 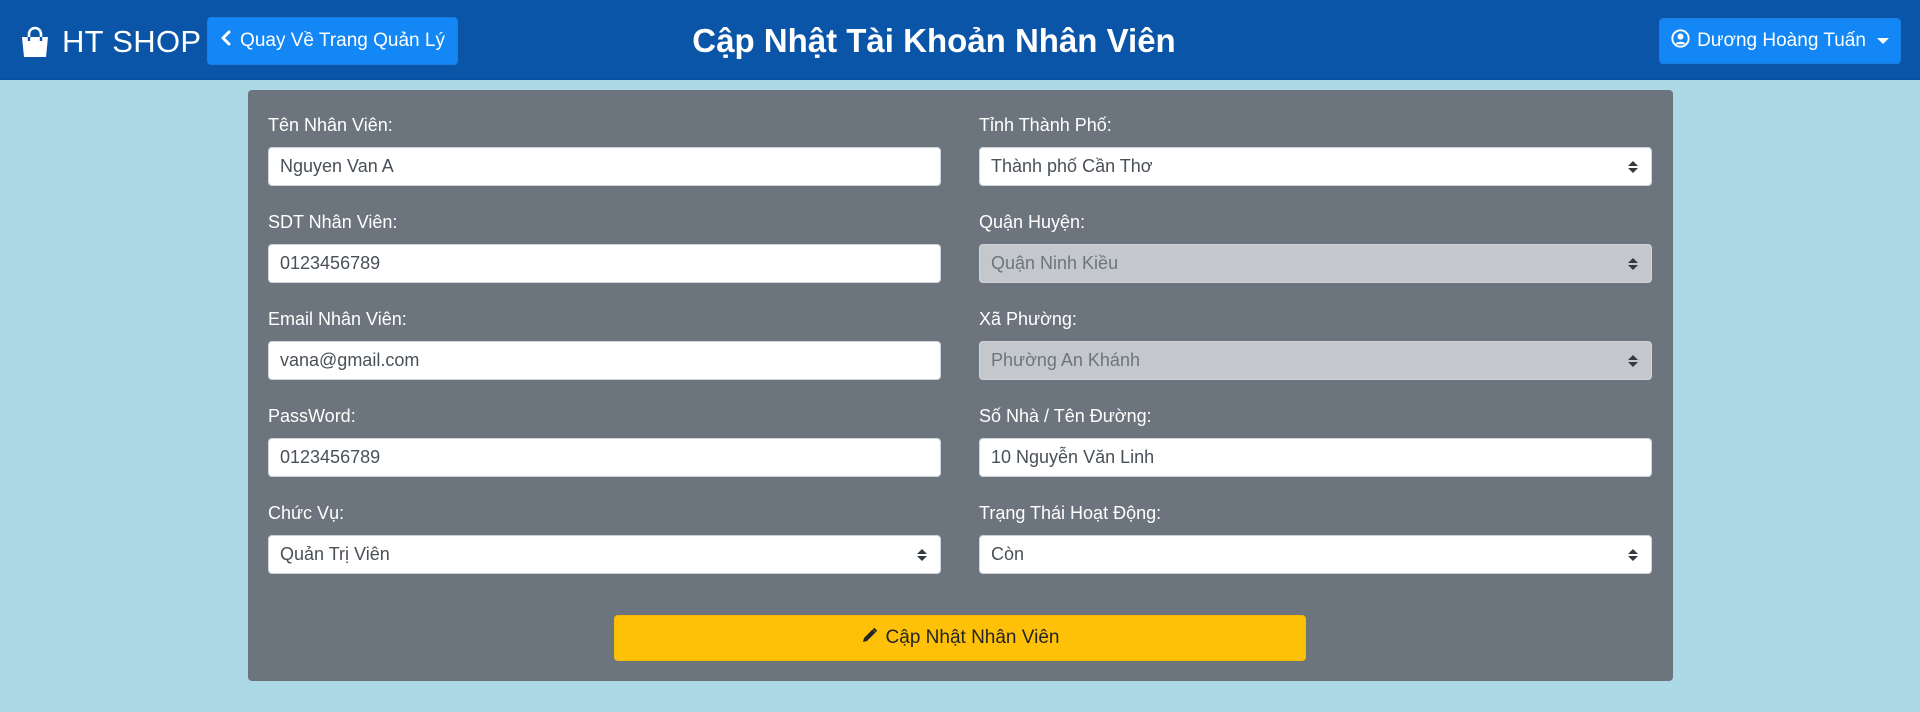 What do you see at coordinates (1315, 457) in the screenshot?
I see `street-address-input: 10 Nguyễn Văn Linh` at bounding box center [1315, 457].